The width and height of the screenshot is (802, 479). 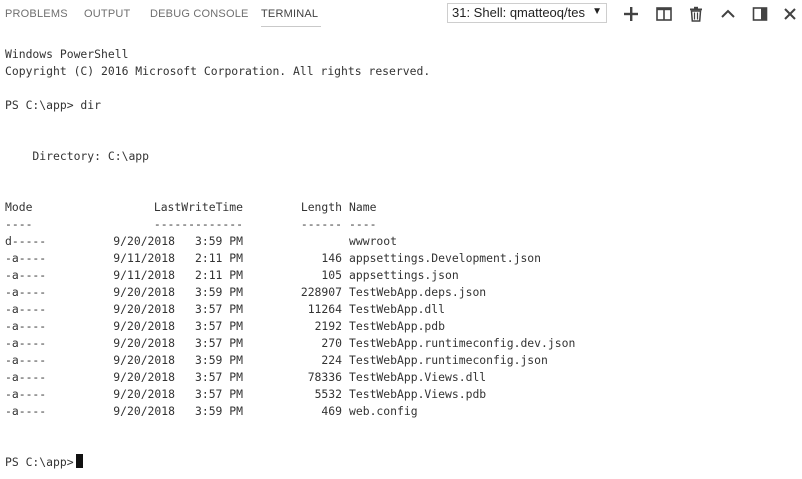 I want to click on new-terminal-button, so click(x=631, y=14).